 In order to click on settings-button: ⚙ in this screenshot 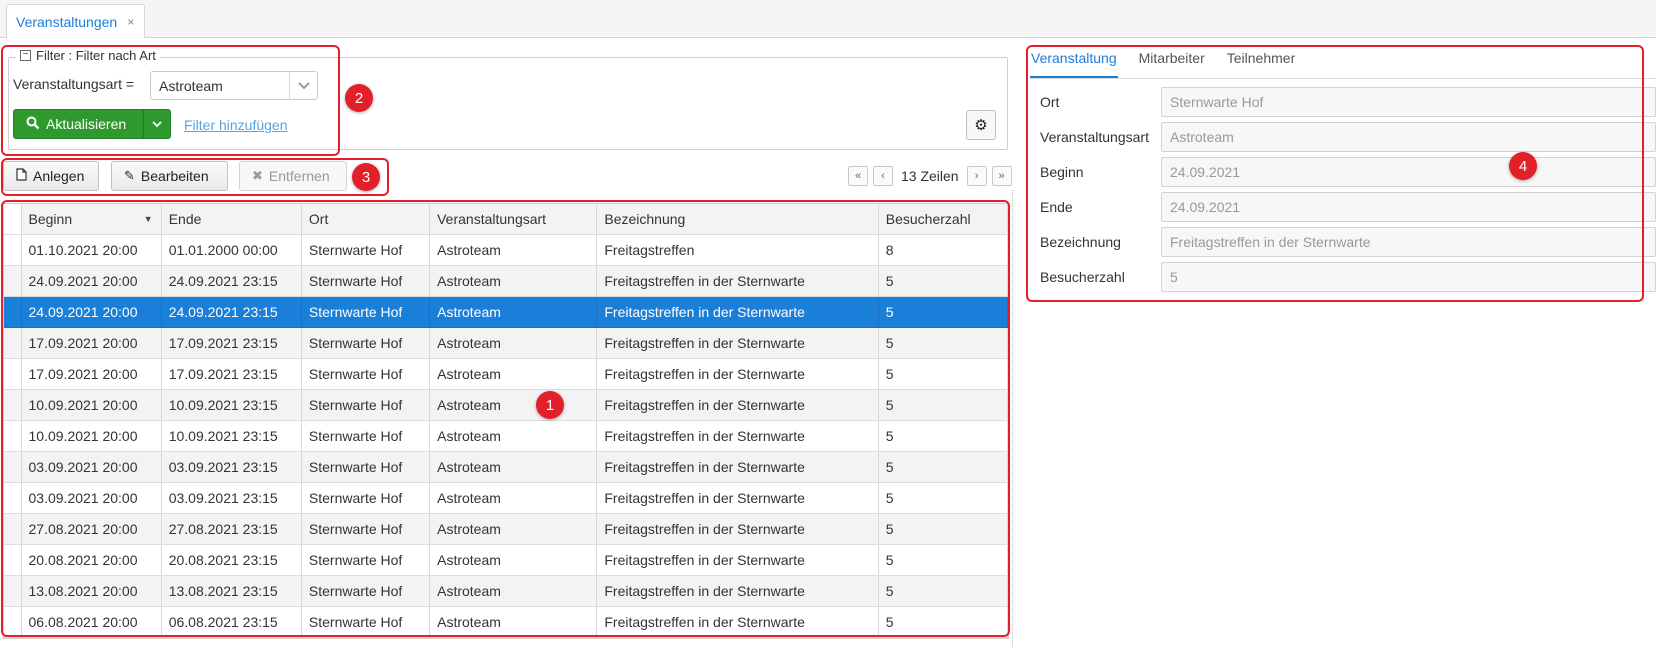, I will do `click(981, 125)`.